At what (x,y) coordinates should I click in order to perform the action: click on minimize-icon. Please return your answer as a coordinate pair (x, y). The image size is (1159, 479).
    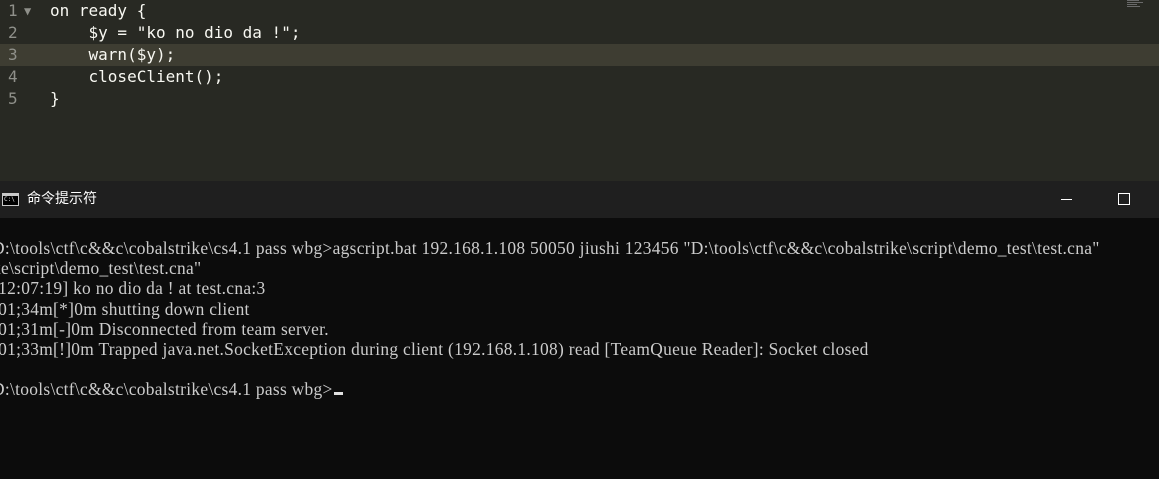
    Looking at the image, I should click on (1066, 199).